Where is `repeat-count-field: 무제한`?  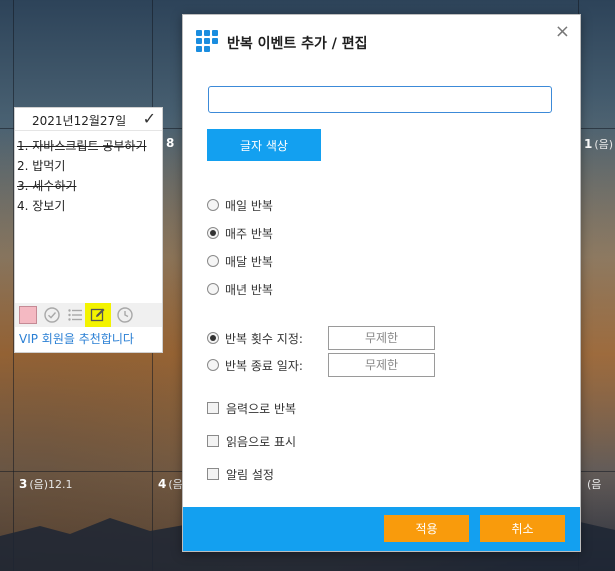 repeat-count-field: 무제한 is located at coordinates (381, 338).